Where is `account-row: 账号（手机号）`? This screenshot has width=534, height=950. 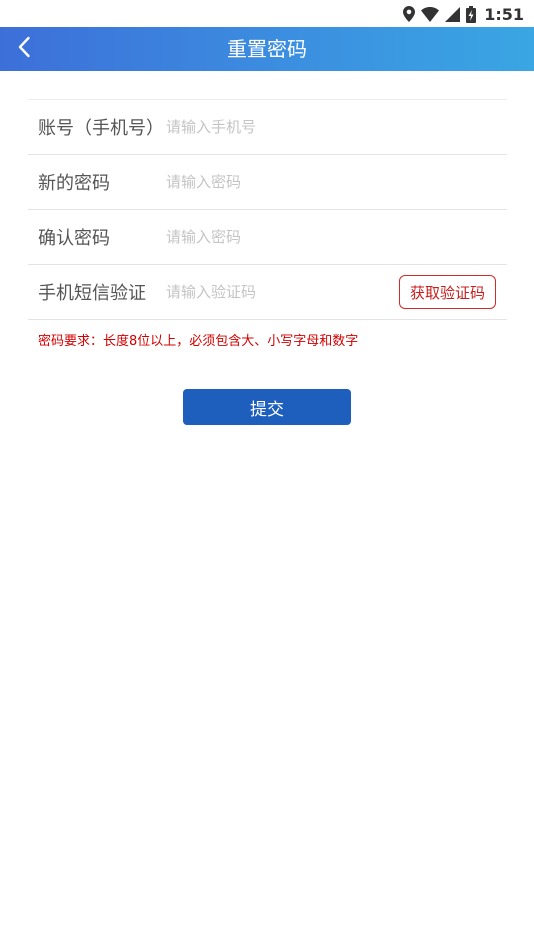
account-row: 账号（手机号） is located at coordinates (267, 127).